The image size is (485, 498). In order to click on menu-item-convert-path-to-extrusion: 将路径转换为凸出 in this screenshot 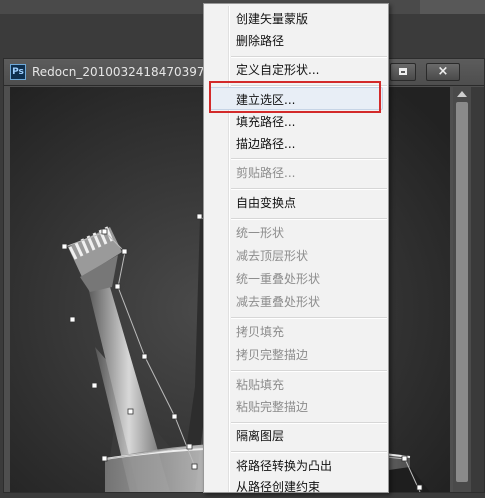, I will do `click(311, 466)`.